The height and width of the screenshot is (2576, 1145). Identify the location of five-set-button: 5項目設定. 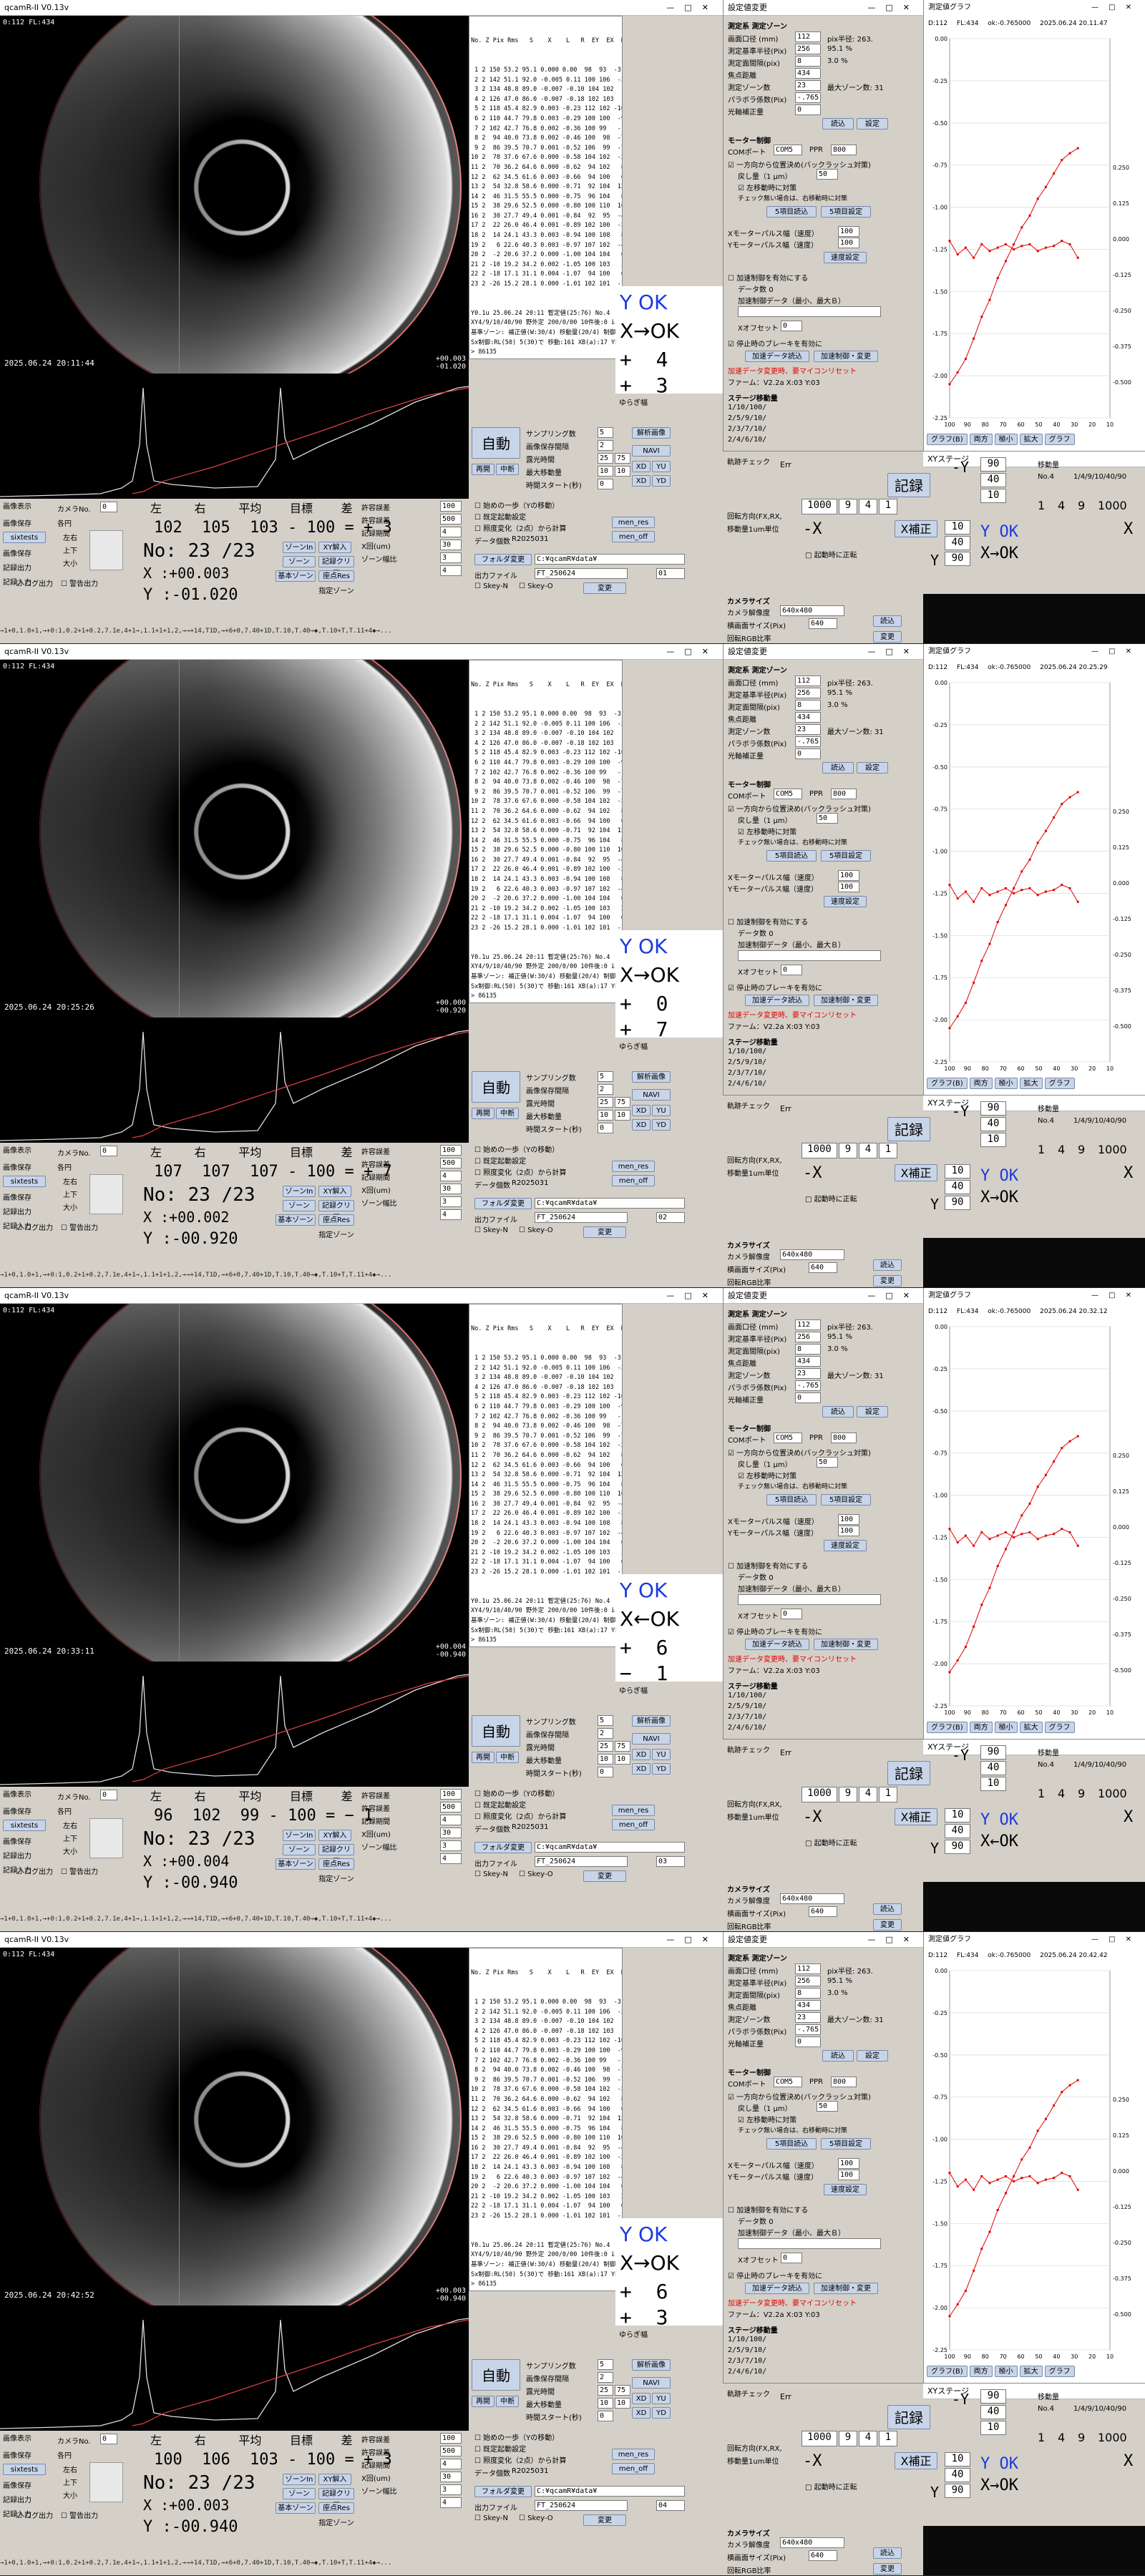
(846, 856).